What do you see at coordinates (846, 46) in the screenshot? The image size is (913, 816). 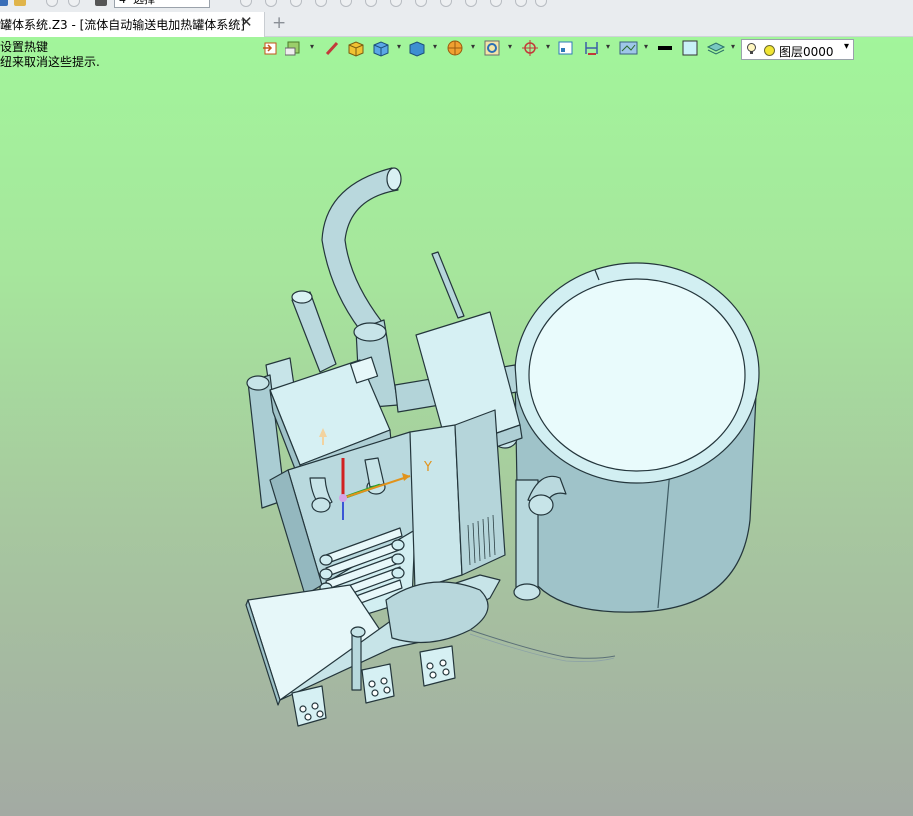 I see `chevron-down-icon: ▾` at bounding box center [846, 46].